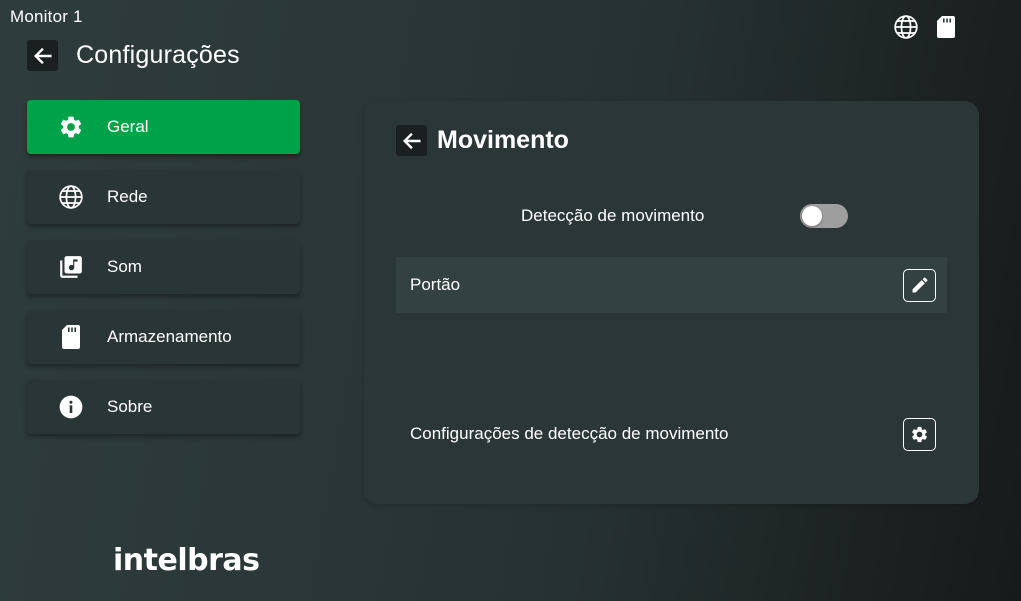 The height and width of the screenshot is (601, 1021). I want to click on zone-label: Portão, so click(435, 284).